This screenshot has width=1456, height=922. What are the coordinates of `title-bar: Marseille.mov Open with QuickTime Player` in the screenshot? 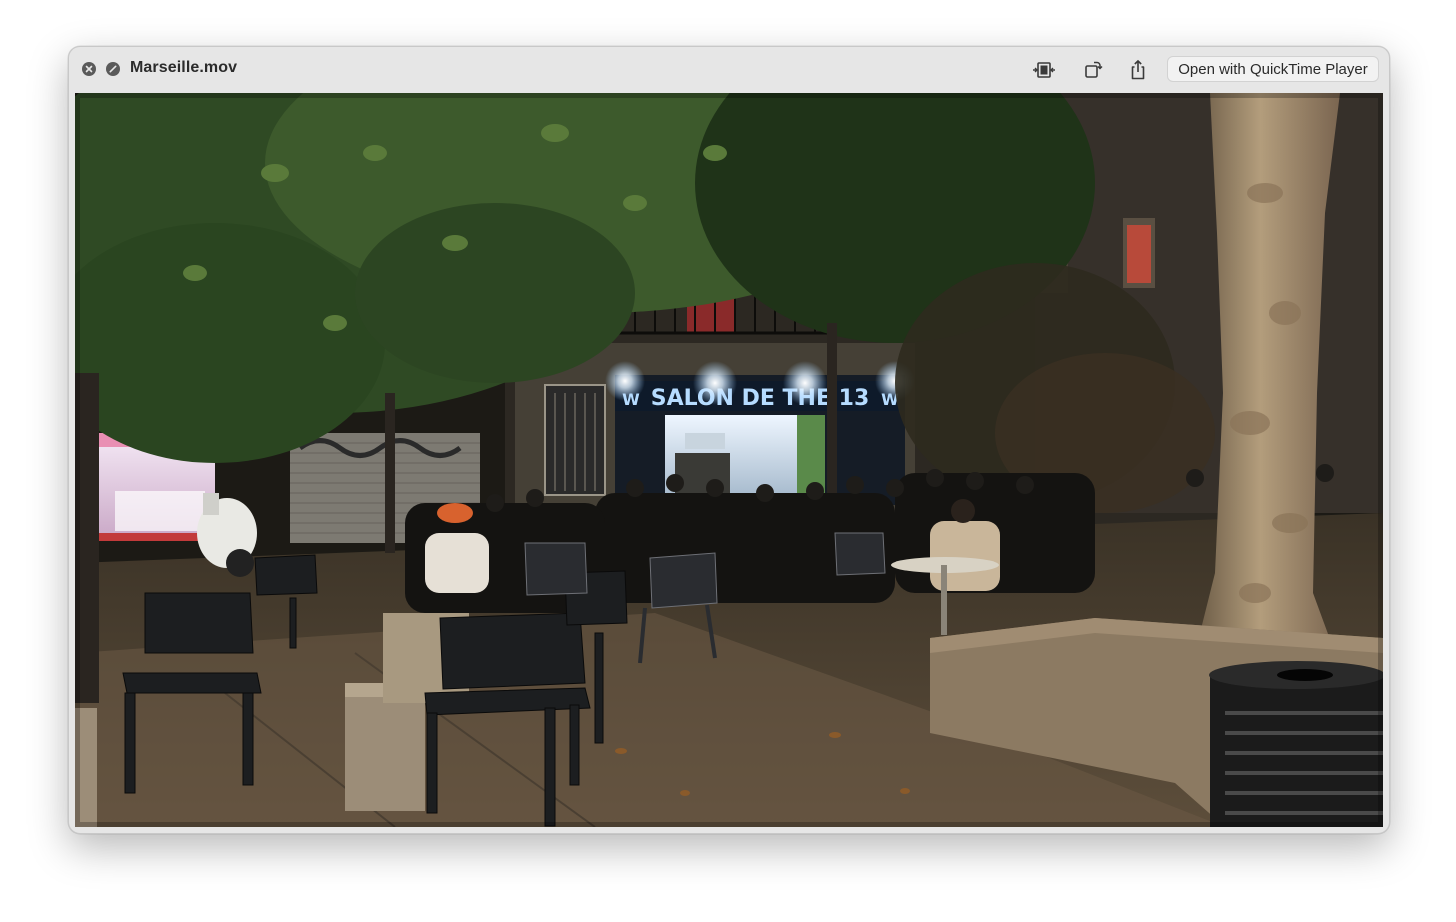 It's located at (729, 70).